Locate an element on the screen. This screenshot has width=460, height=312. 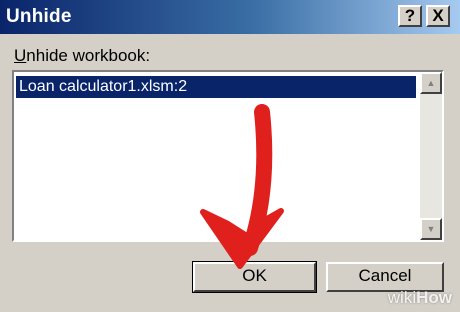
triangle-down-icon: ▼ is located at coordinates (431, 229).